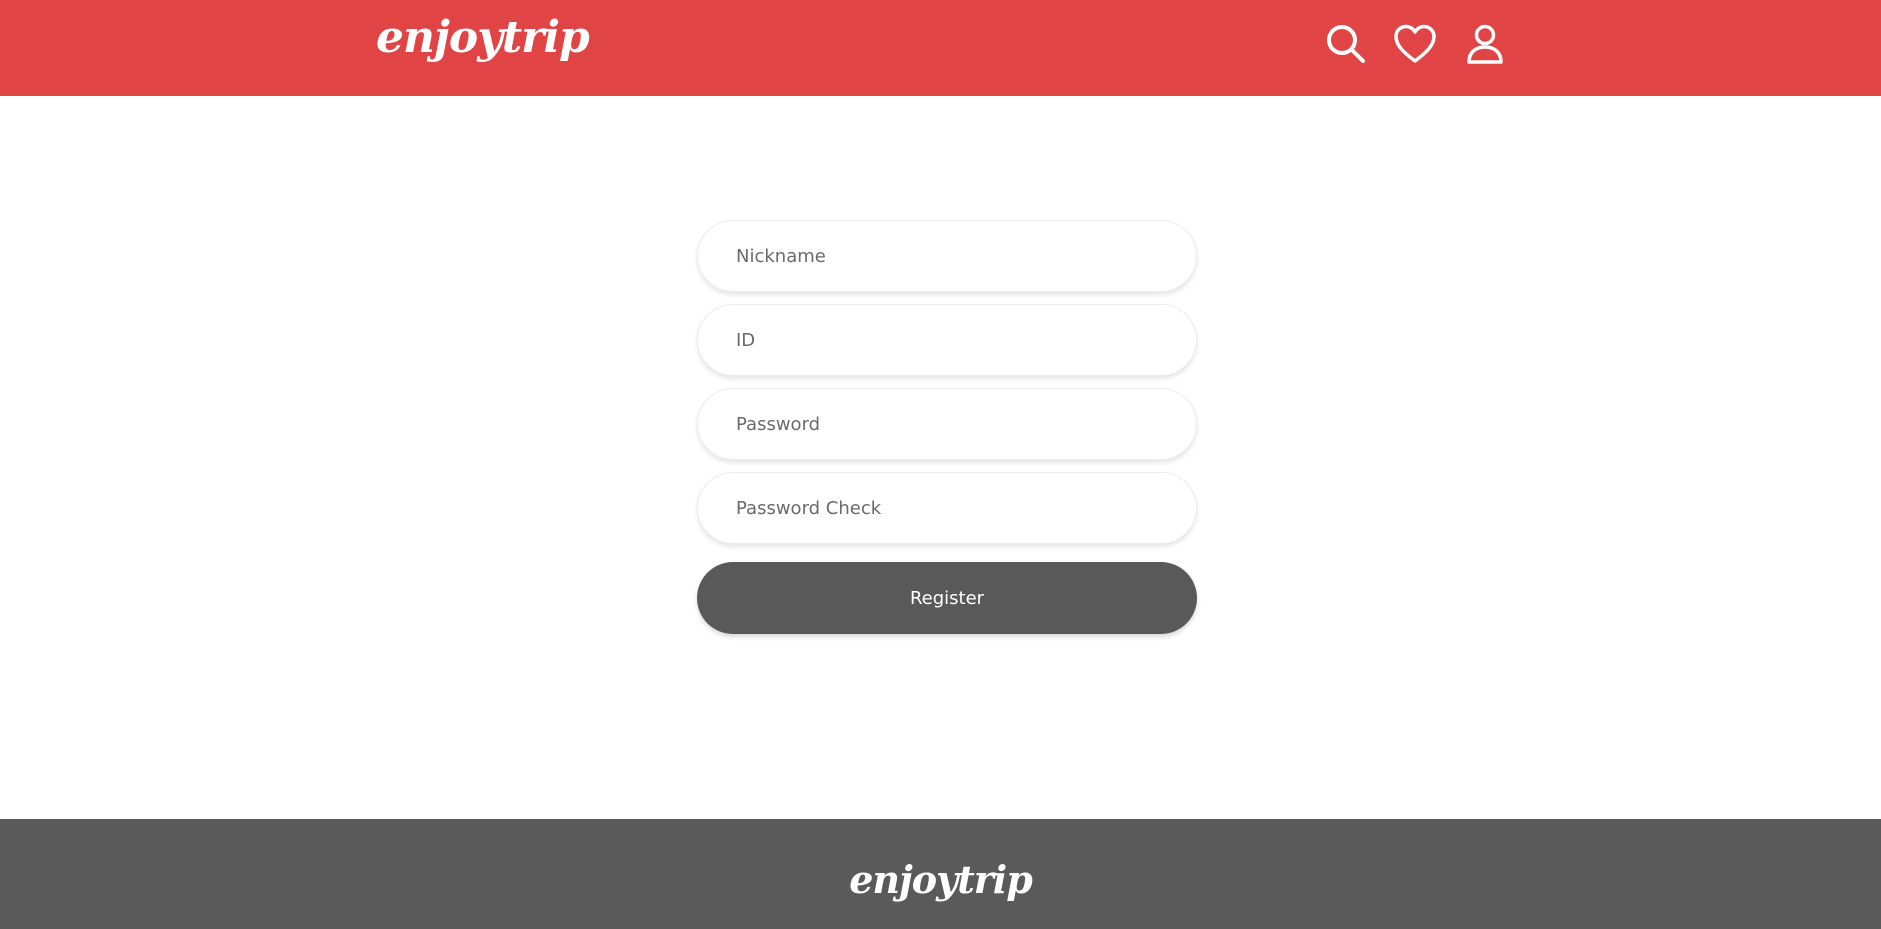 This screenshot has height=929, width=1881. I want to click on footer-logo: enjoytrip, so click(941, 879).